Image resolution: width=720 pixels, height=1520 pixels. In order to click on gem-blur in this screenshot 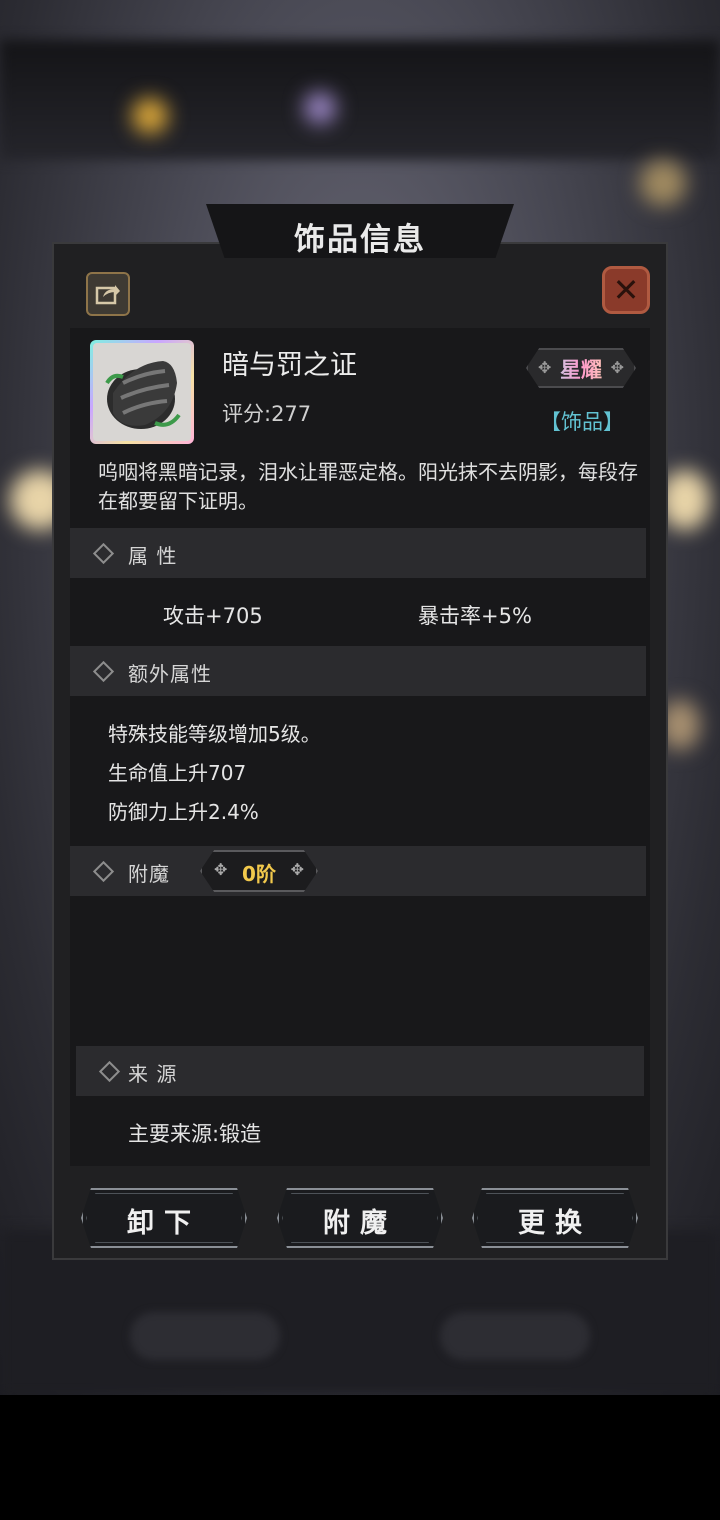, I will do `click(320, 108)`.